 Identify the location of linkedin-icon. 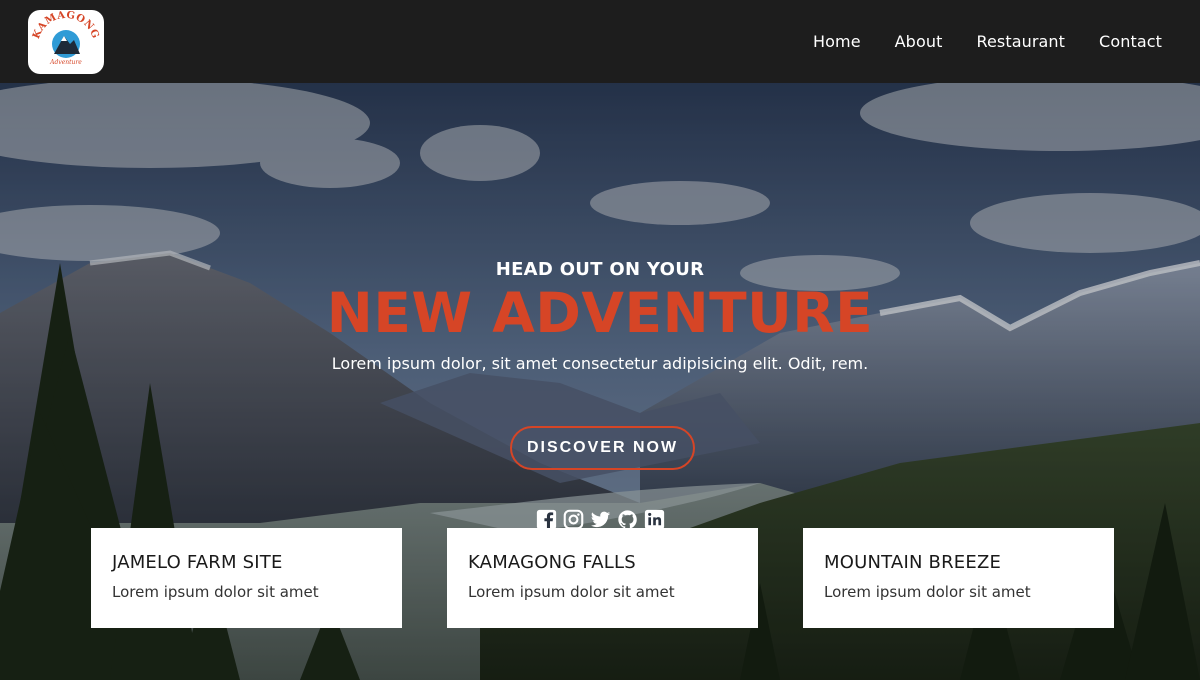
(654, 519).